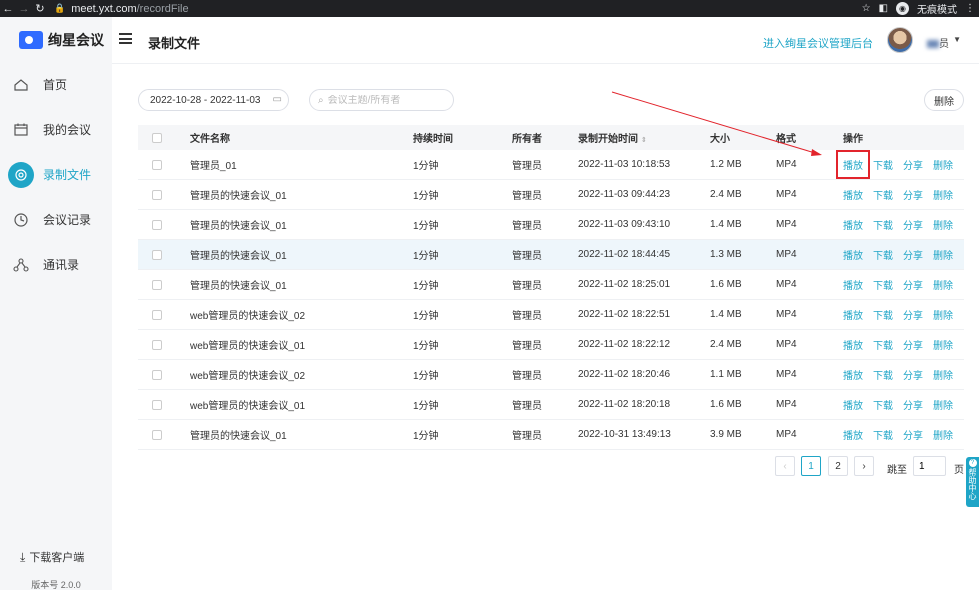 The image size is (979, 590). Describe the element at coordinates (8, 9) in the screenshot. I see `back-icon: ←` at that location.